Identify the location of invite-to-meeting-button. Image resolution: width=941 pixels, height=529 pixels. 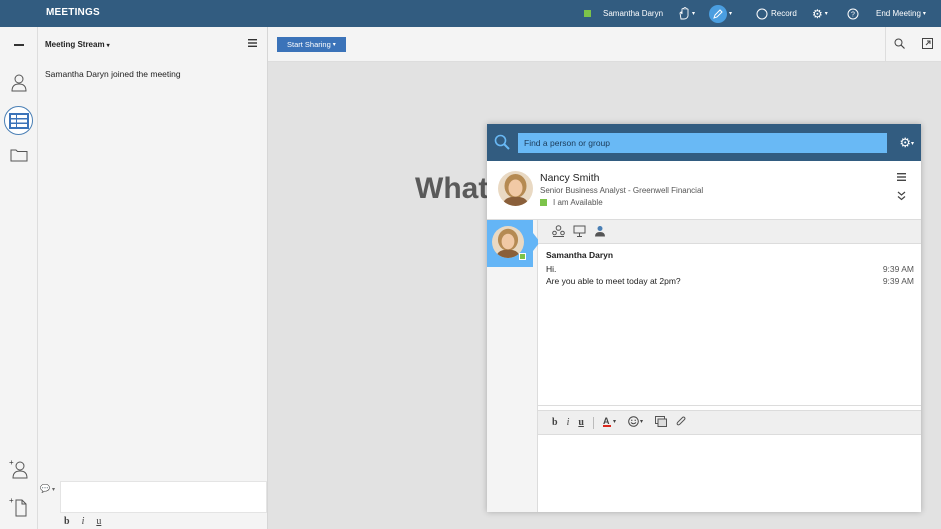
(558, 231).